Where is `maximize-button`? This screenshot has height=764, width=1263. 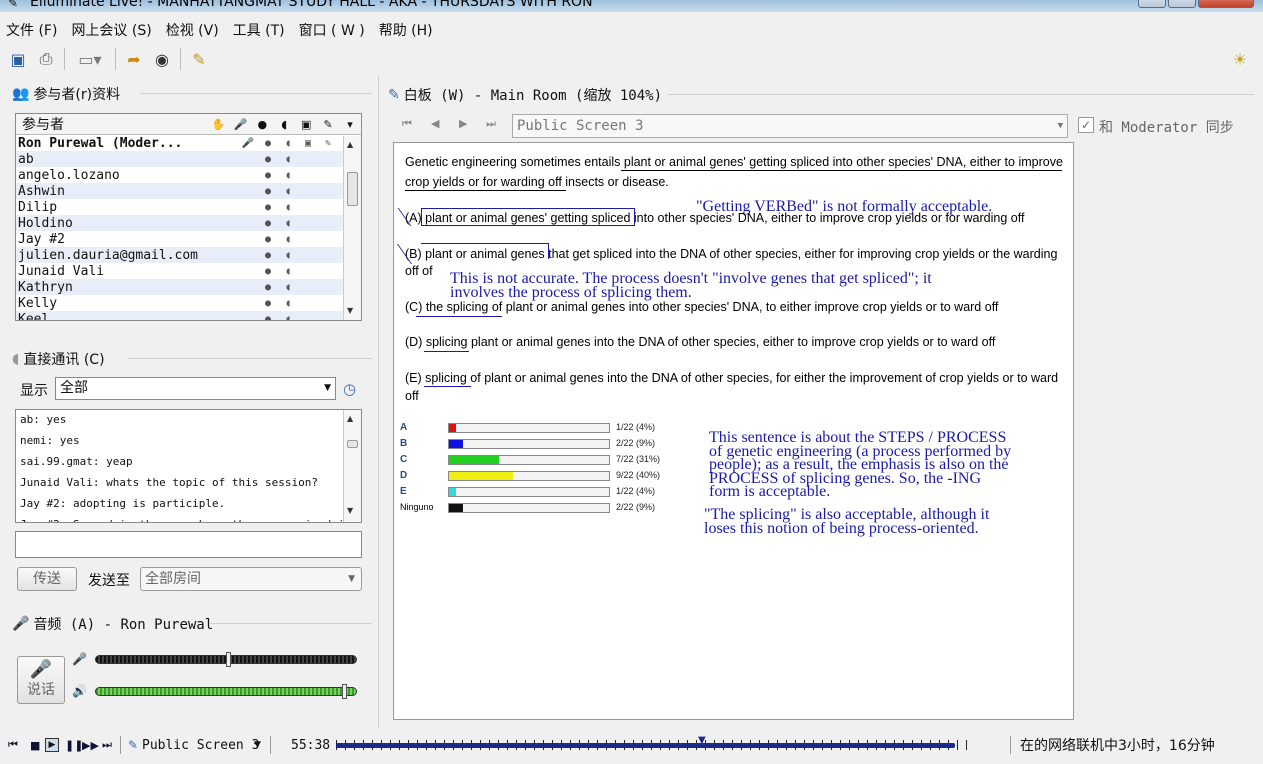 maximize-button is located at coordinates (1182, 4).